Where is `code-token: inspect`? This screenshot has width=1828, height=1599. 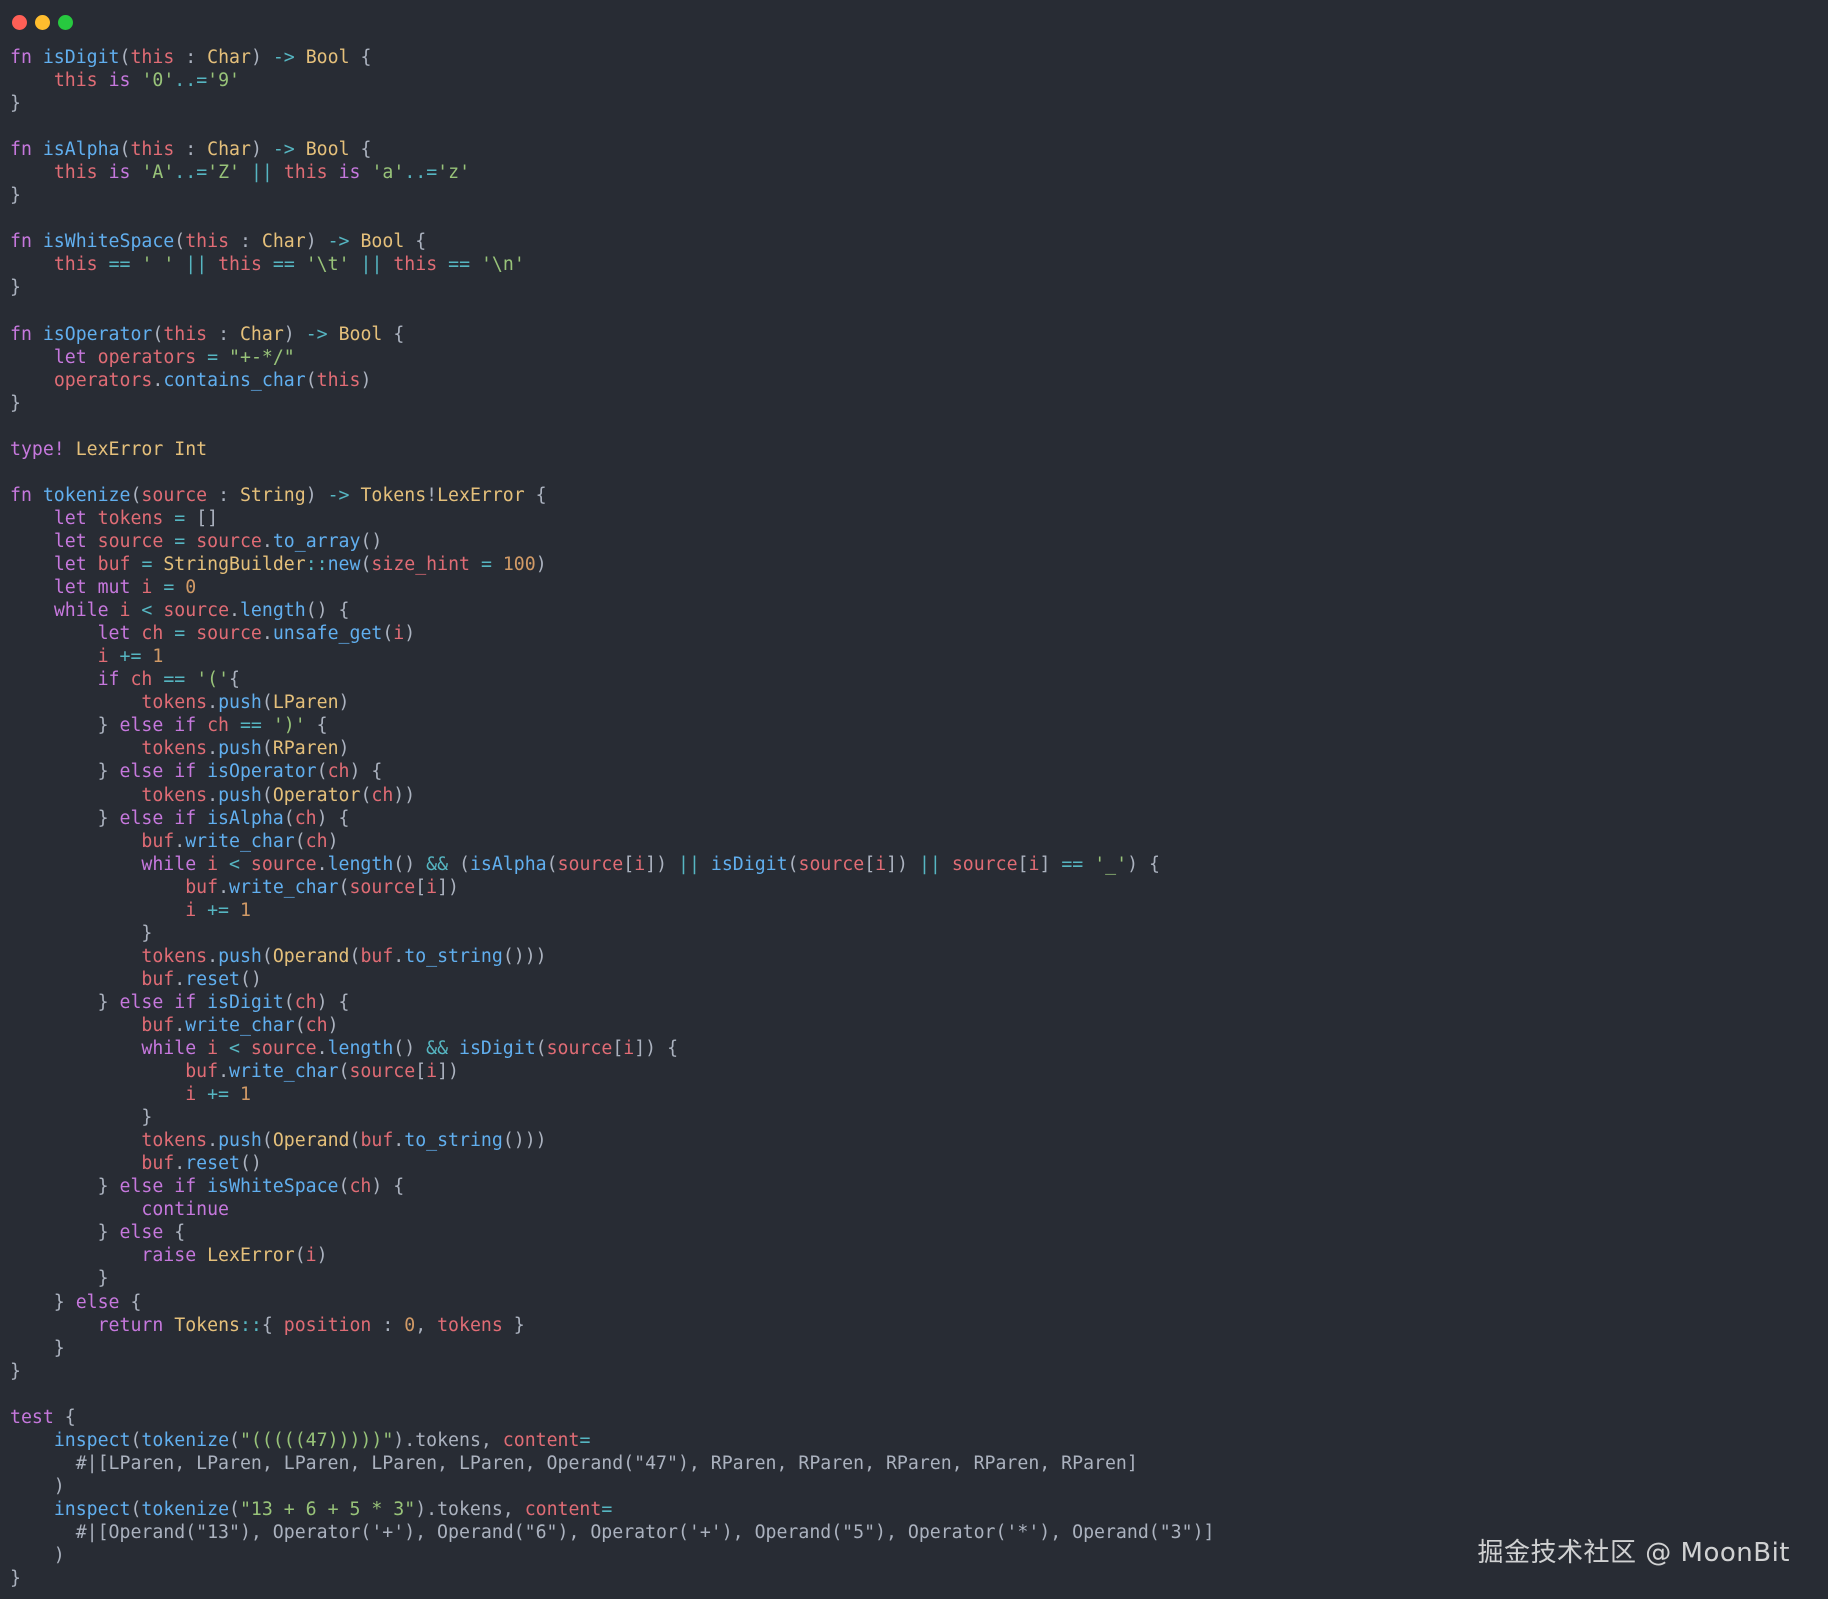
code-token: inspect is located at coordinates (92, 1509).